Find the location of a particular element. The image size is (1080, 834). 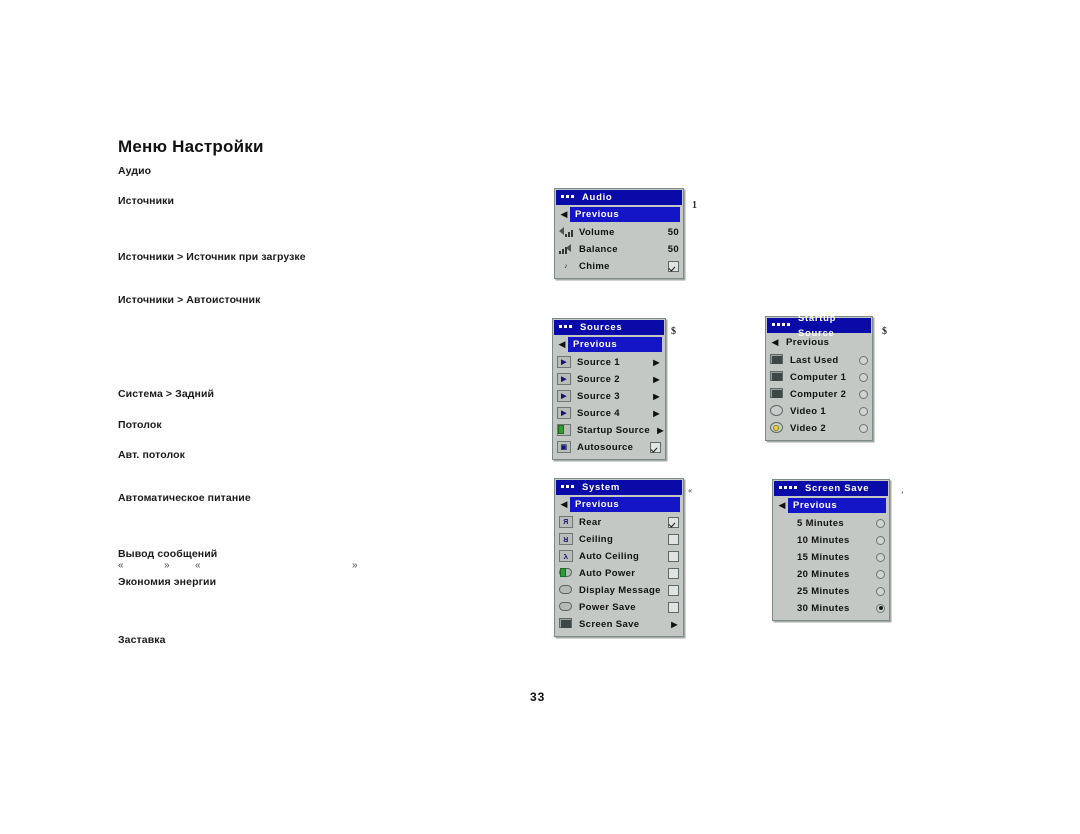

quote-open-1: « is located at coordinates (121, 565).